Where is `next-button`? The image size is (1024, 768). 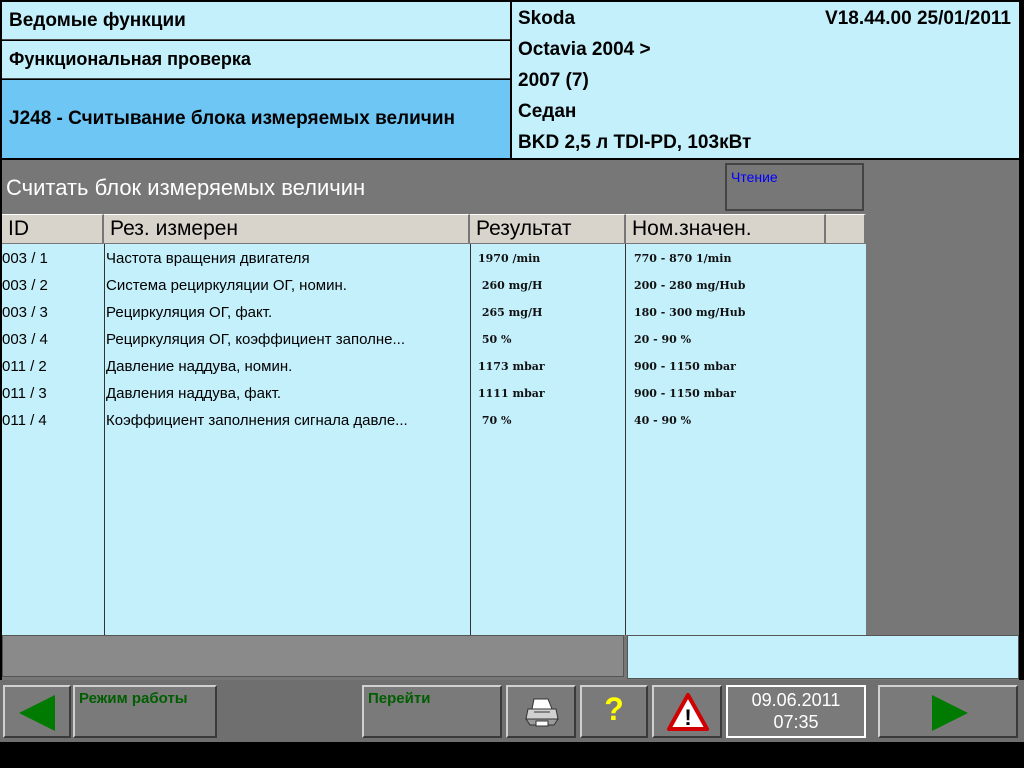 next-button is located at coordinates (948, 711).